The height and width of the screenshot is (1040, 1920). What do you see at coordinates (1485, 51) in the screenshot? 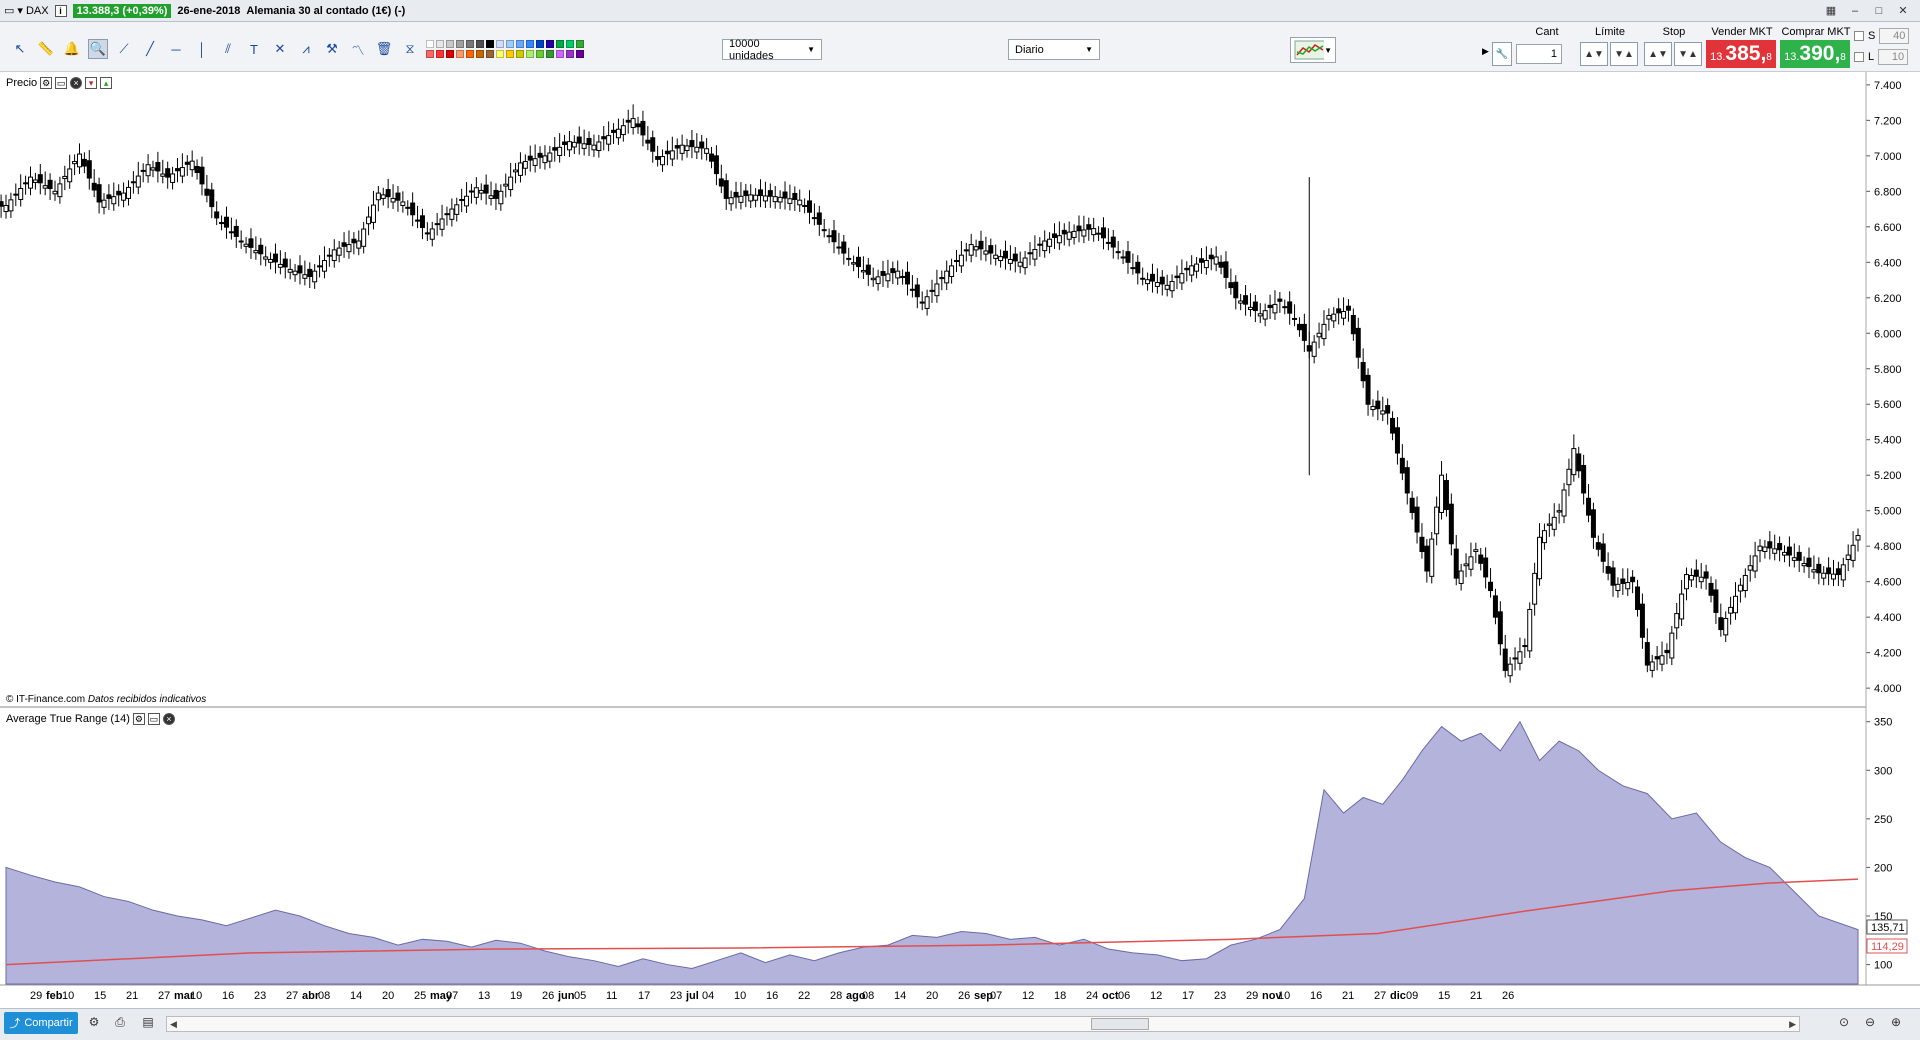
I see `expand-arrow-icon: ▶` at bounding box center [1485, 51].